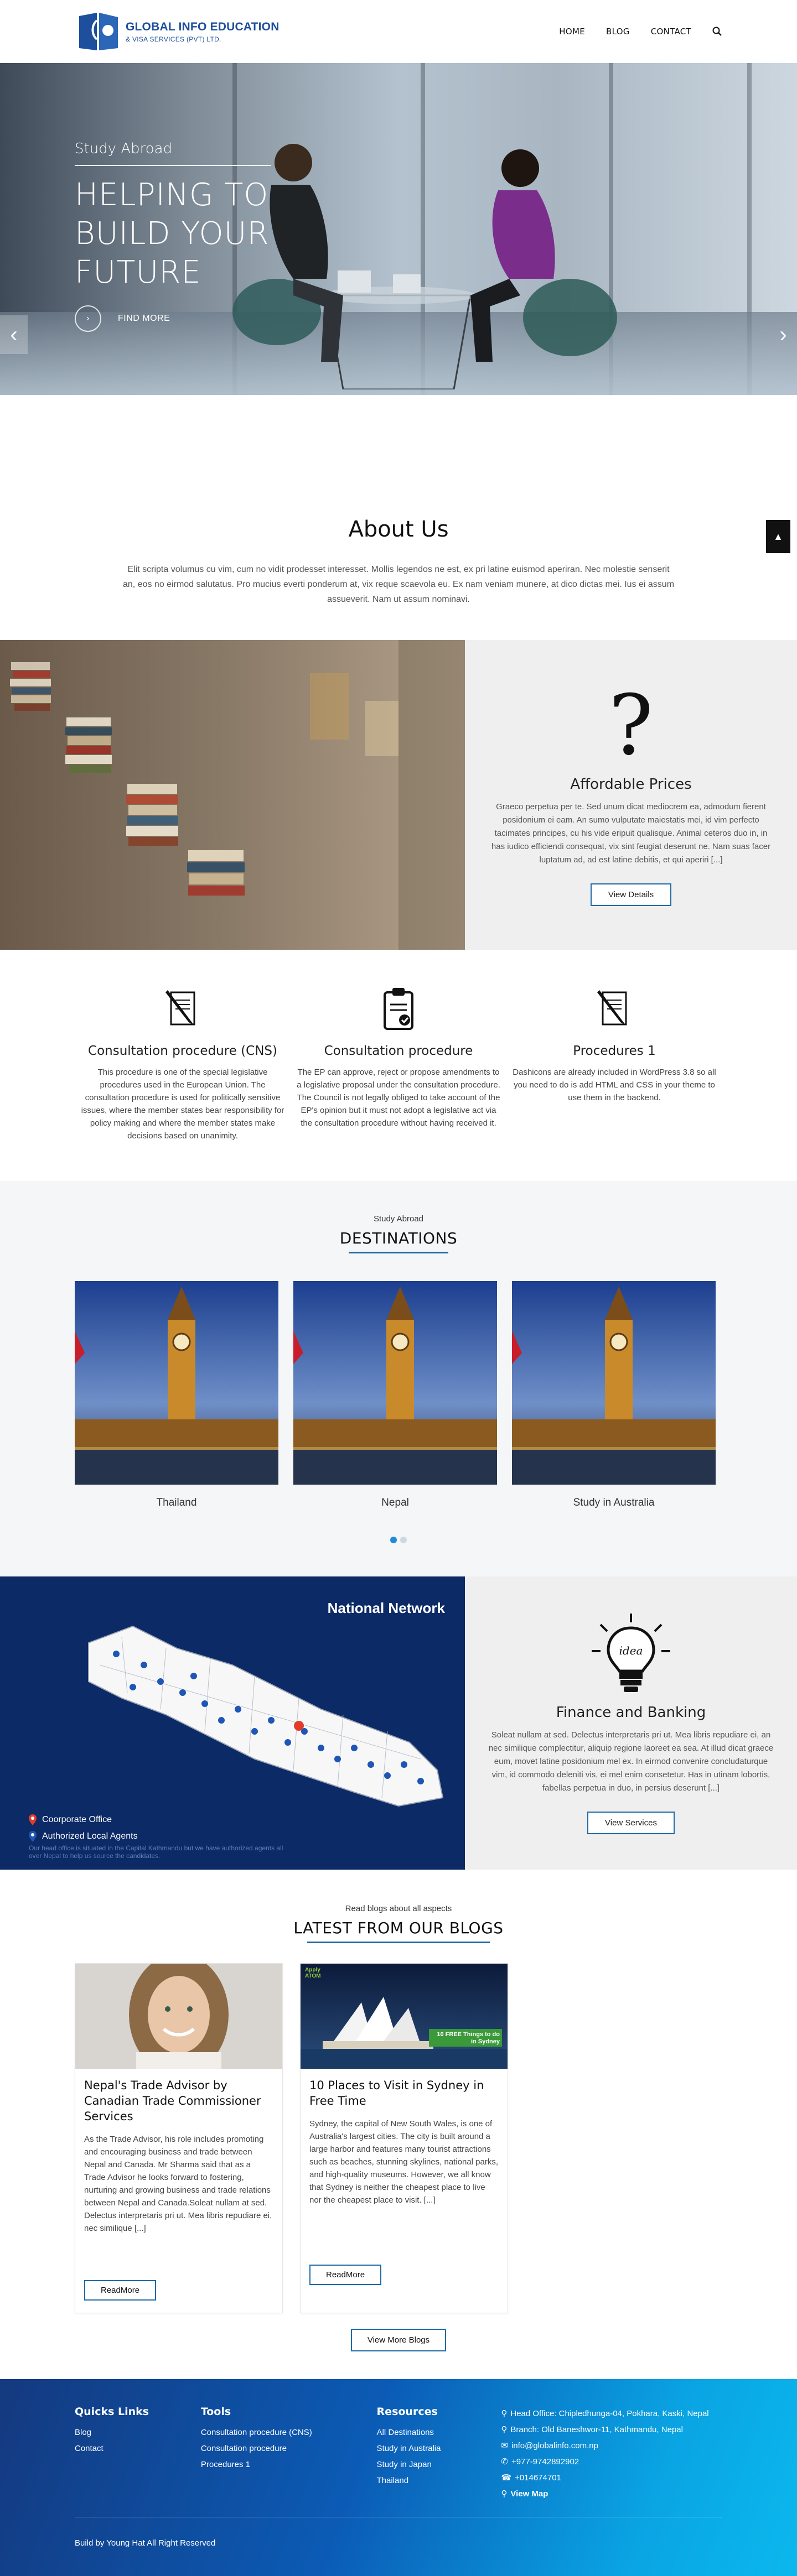 This screenshot has height=2576, width=797. Describe the element at coordinates (538, 2478) in the screenshot. I see `phone-landline-text: +014674701` at that location.